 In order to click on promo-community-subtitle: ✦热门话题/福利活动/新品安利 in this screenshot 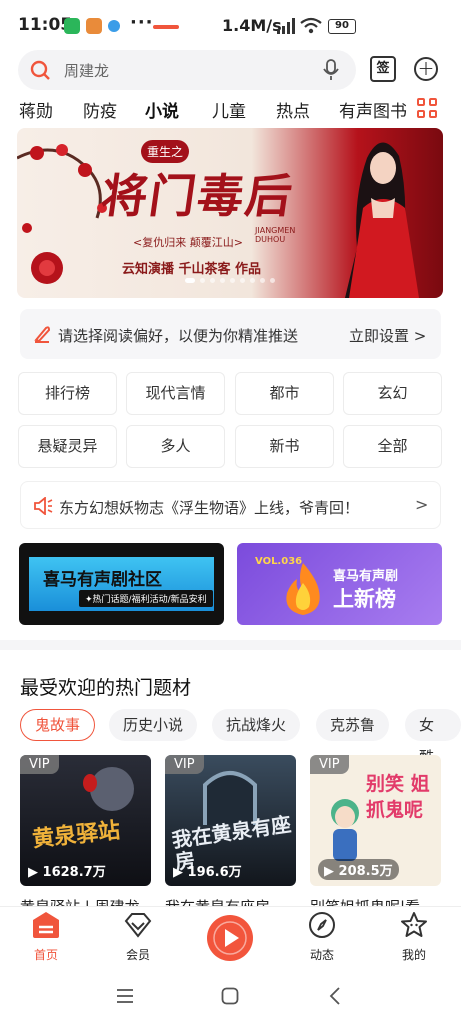, I will do `click(146, 598)`.